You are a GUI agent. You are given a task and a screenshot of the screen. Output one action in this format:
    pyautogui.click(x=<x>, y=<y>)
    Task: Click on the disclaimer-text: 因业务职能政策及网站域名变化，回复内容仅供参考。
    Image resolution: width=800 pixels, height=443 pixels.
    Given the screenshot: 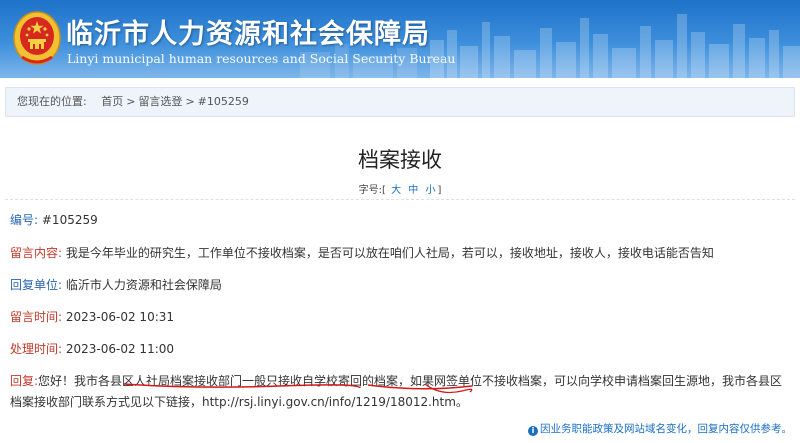 What is the action you would take?
    pyautogui.click(x=666, y=429)
    